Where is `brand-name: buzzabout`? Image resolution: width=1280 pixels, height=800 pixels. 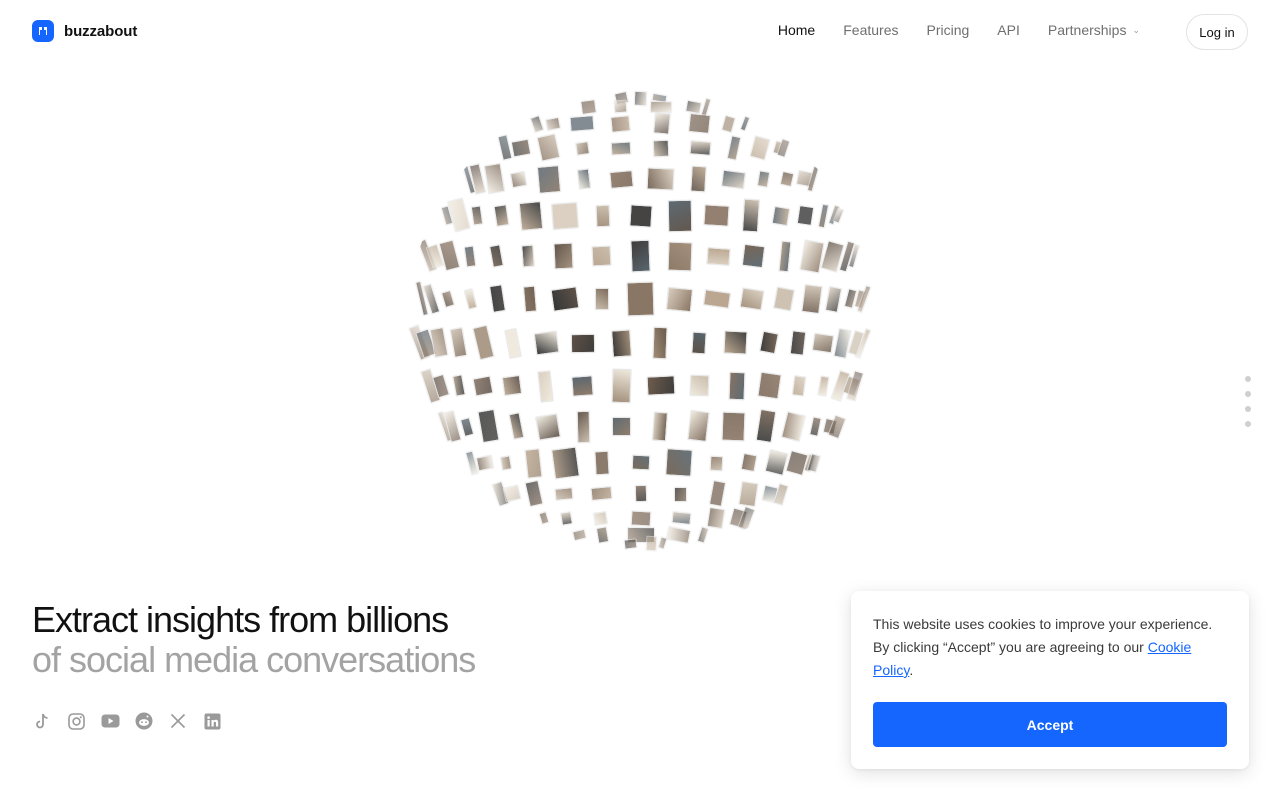
brand-name: buzzabout is located at coordinates (101, 31).